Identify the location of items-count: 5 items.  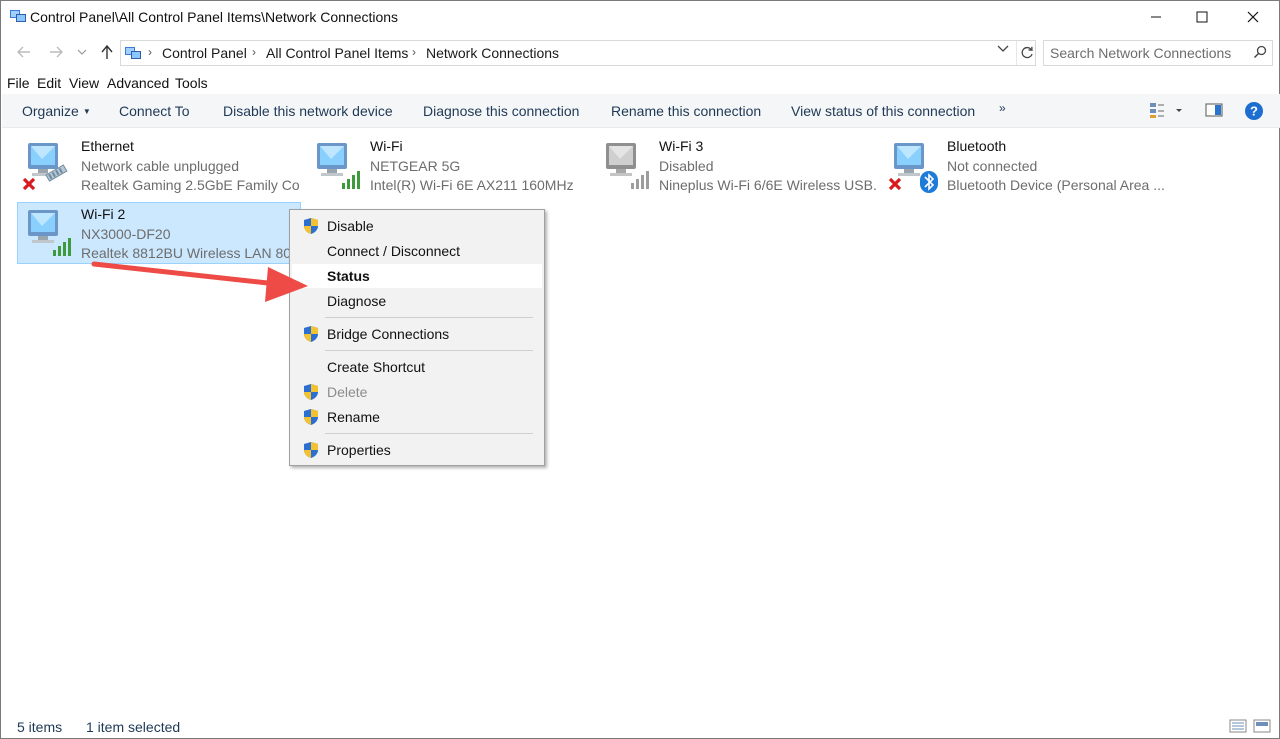
(40, 727).